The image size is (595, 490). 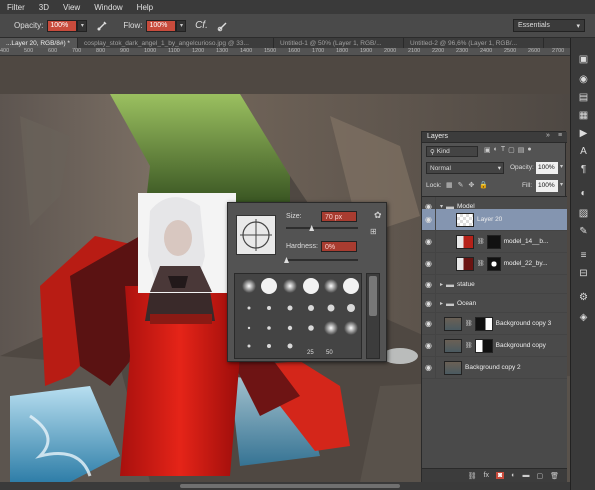 I want to click on panel-menu-icon: ≡, so click(x=560, y=135).